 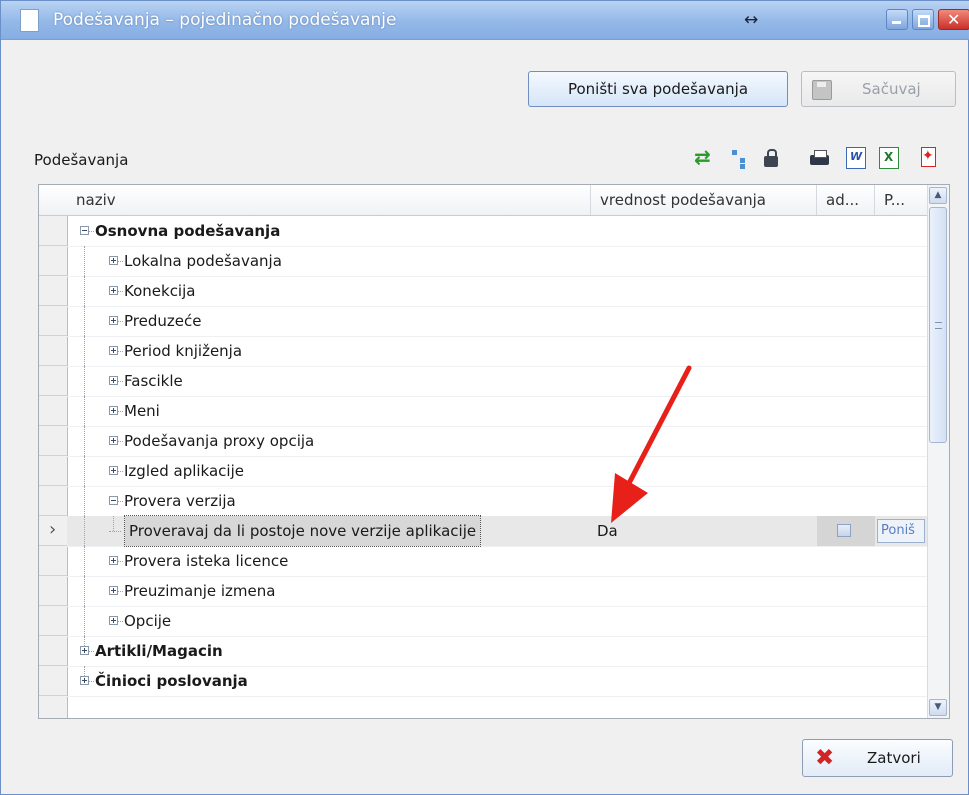 I want to click on refresh-icon, so click(x=704, y=157).